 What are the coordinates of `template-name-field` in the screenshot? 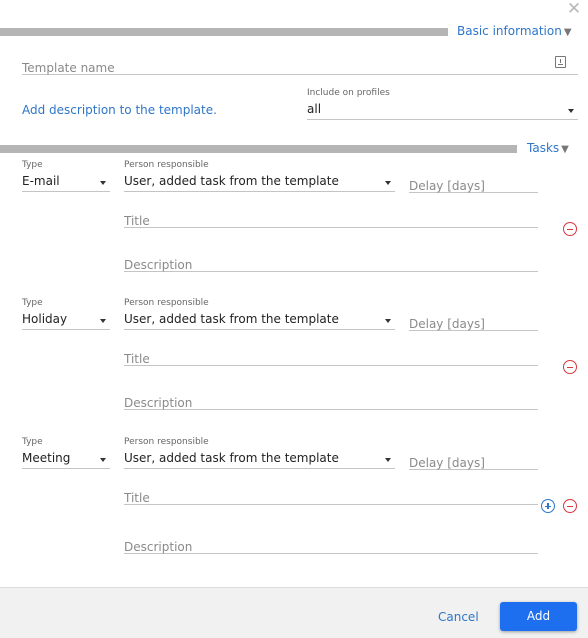 It's located at (300, 66).